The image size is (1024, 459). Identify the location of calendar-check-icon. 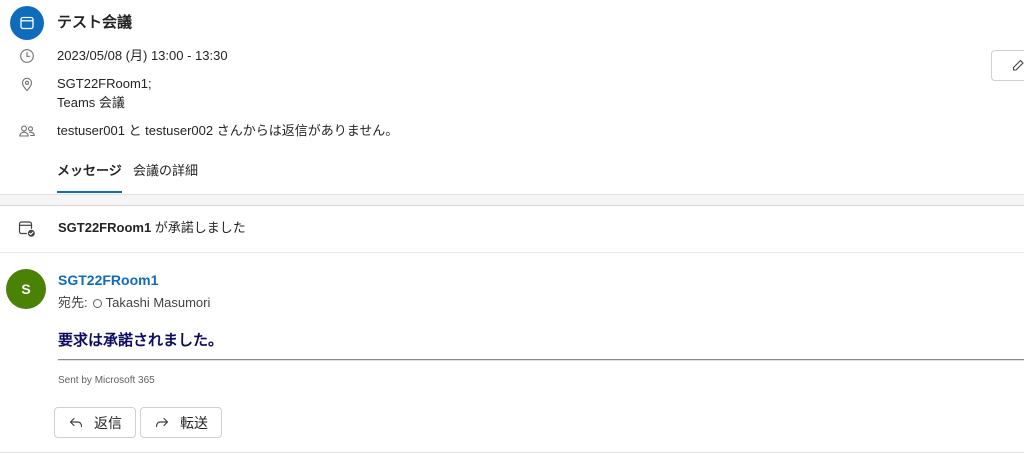
(27, 229).